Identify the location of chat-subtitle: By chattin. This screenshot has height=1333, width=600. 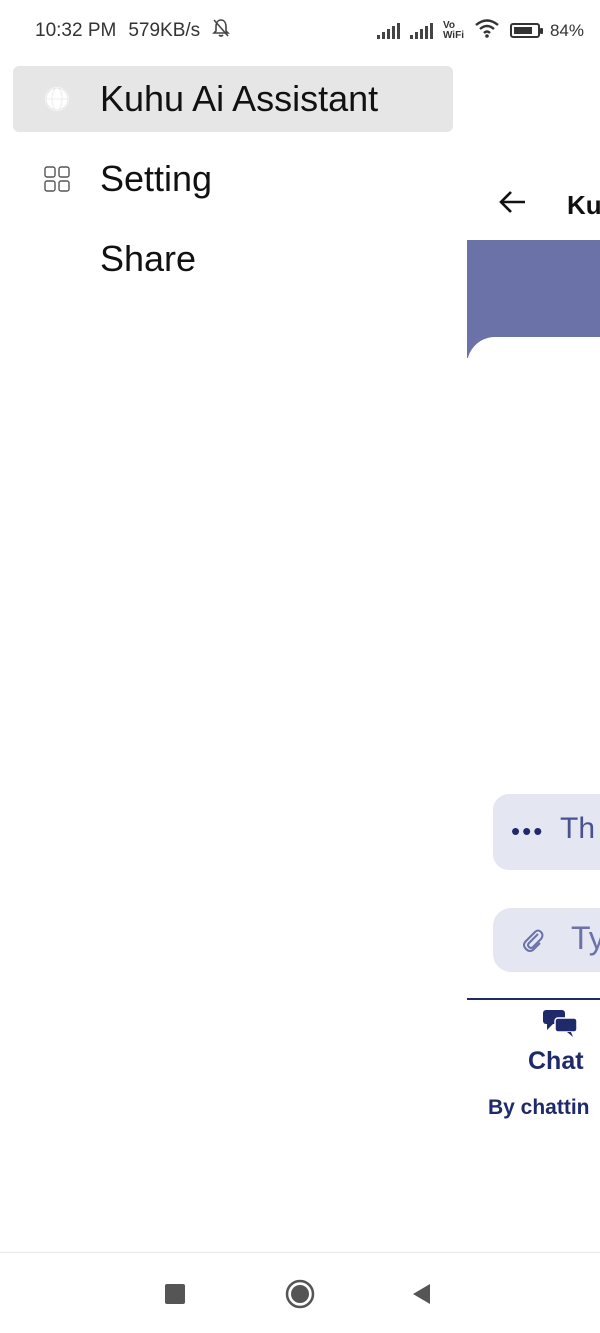
(539, 1107).